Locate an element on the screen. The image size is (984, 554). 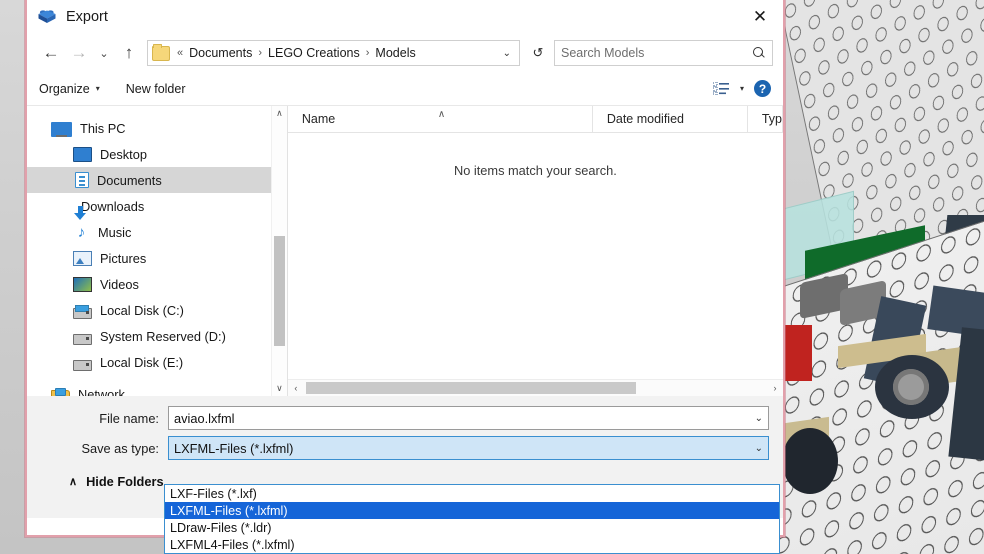
new-folder-button: New folder is located at coordinates (156, 89).